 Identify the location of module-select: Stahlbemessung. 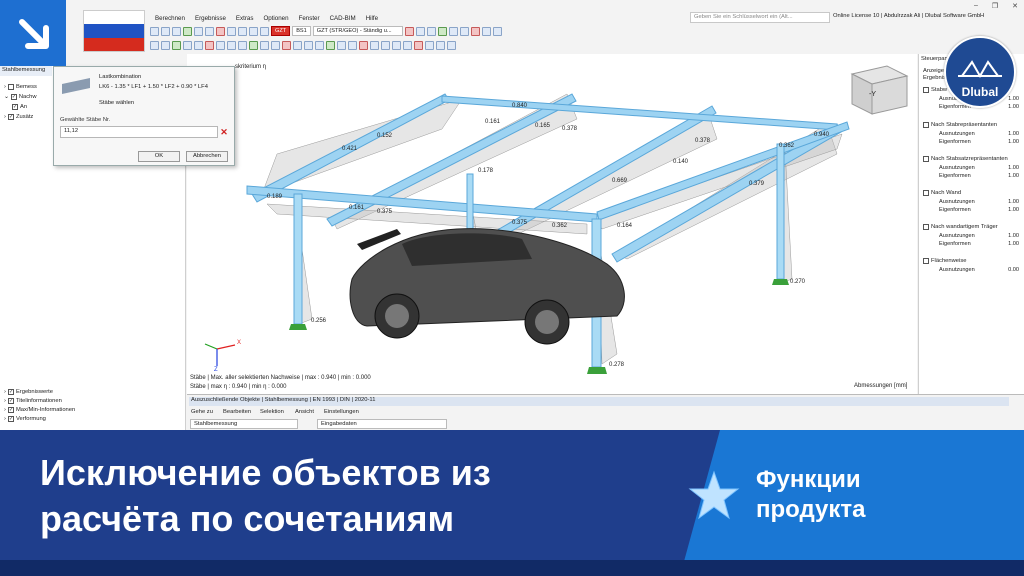
(244, 424).